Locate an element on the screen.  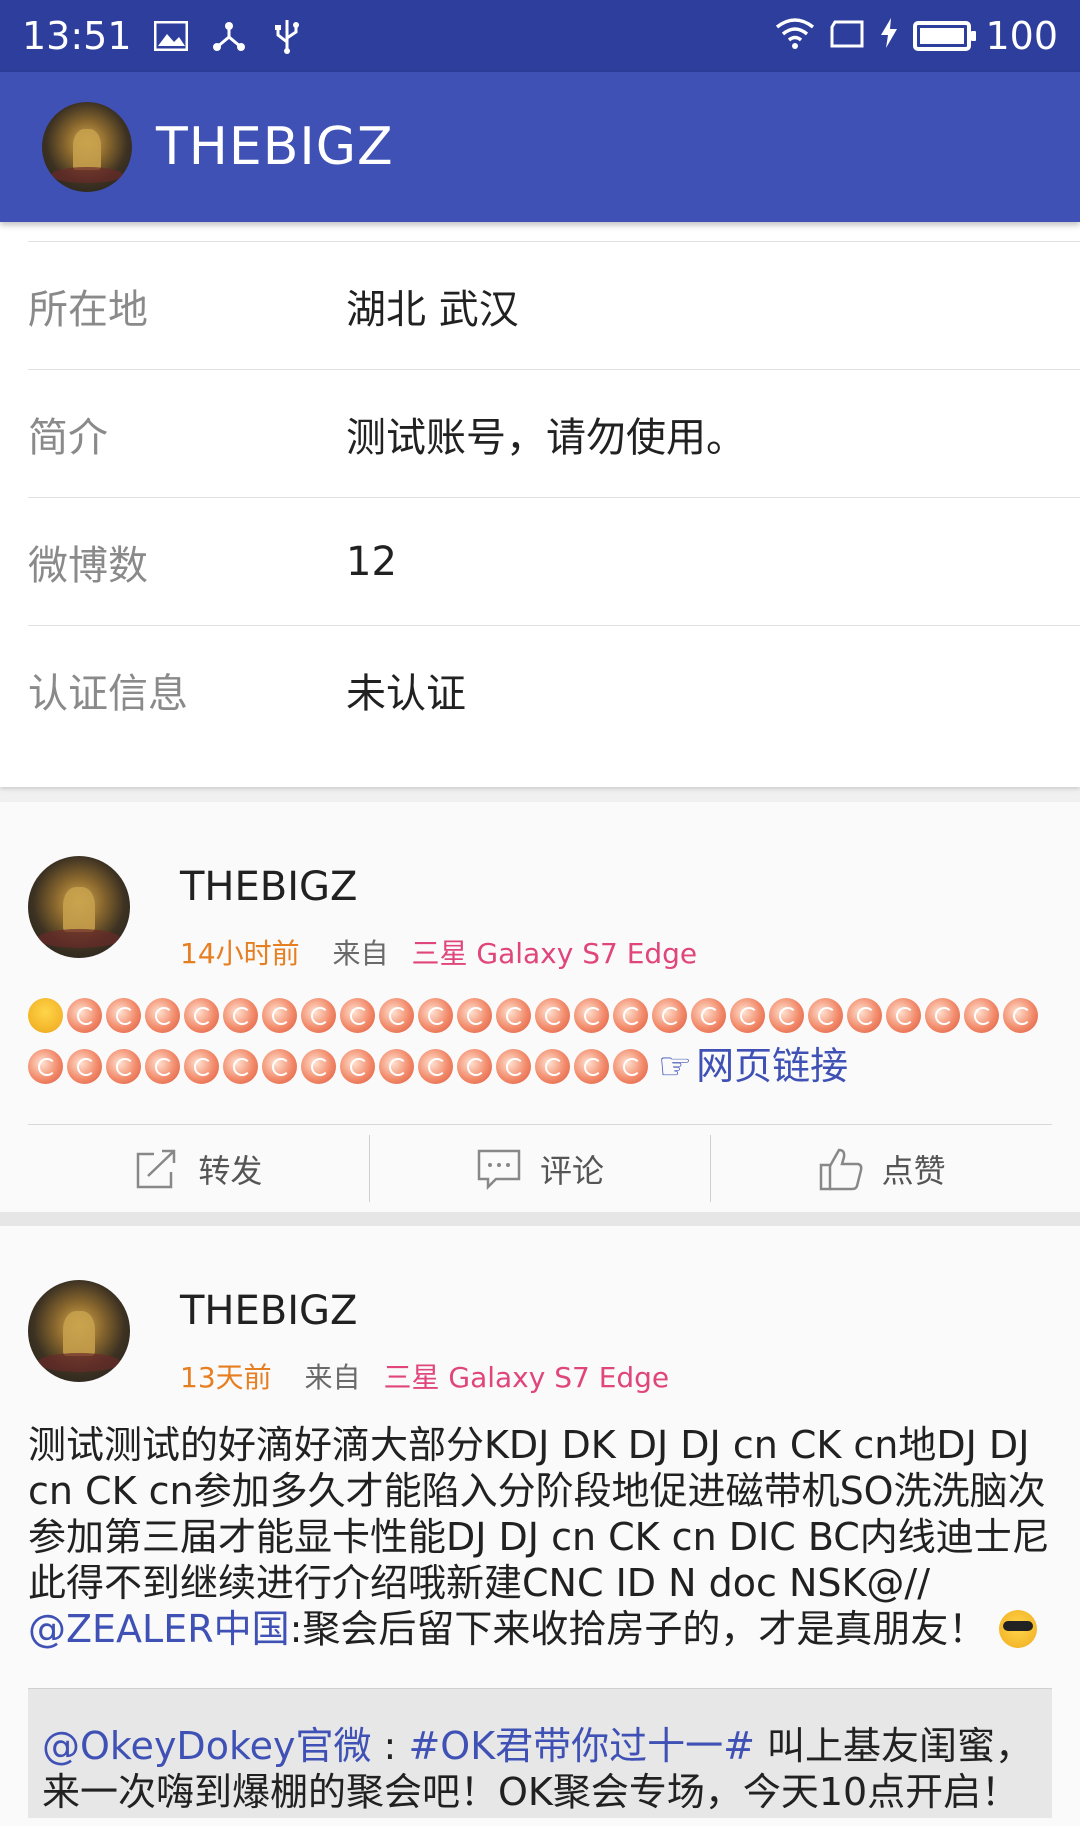
link-hand-icon: ☞ is located at coordinates (675, 1066).